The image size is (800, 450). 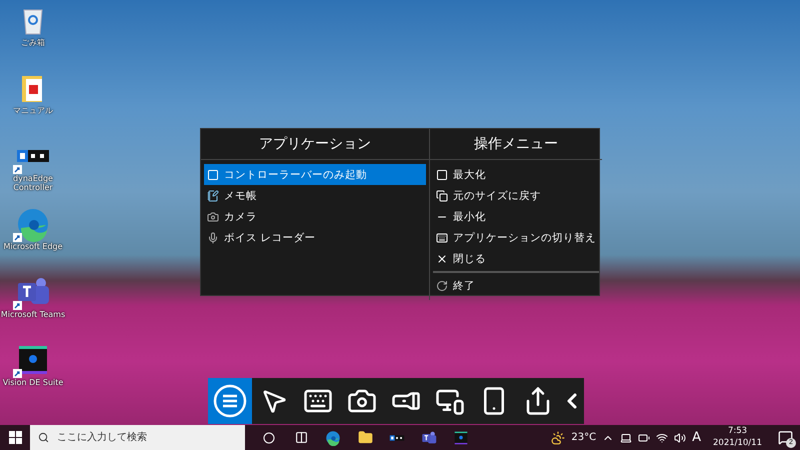 I want to click on search-box: ここに入力して検索, so click(x=137, y=437).